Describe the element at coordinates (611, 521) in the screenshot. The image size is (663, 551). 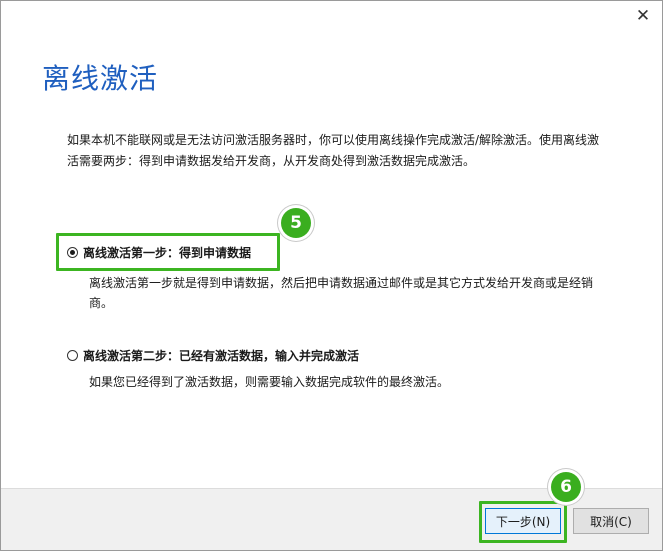
I see `cancel-button: 取消(C)` at that location.